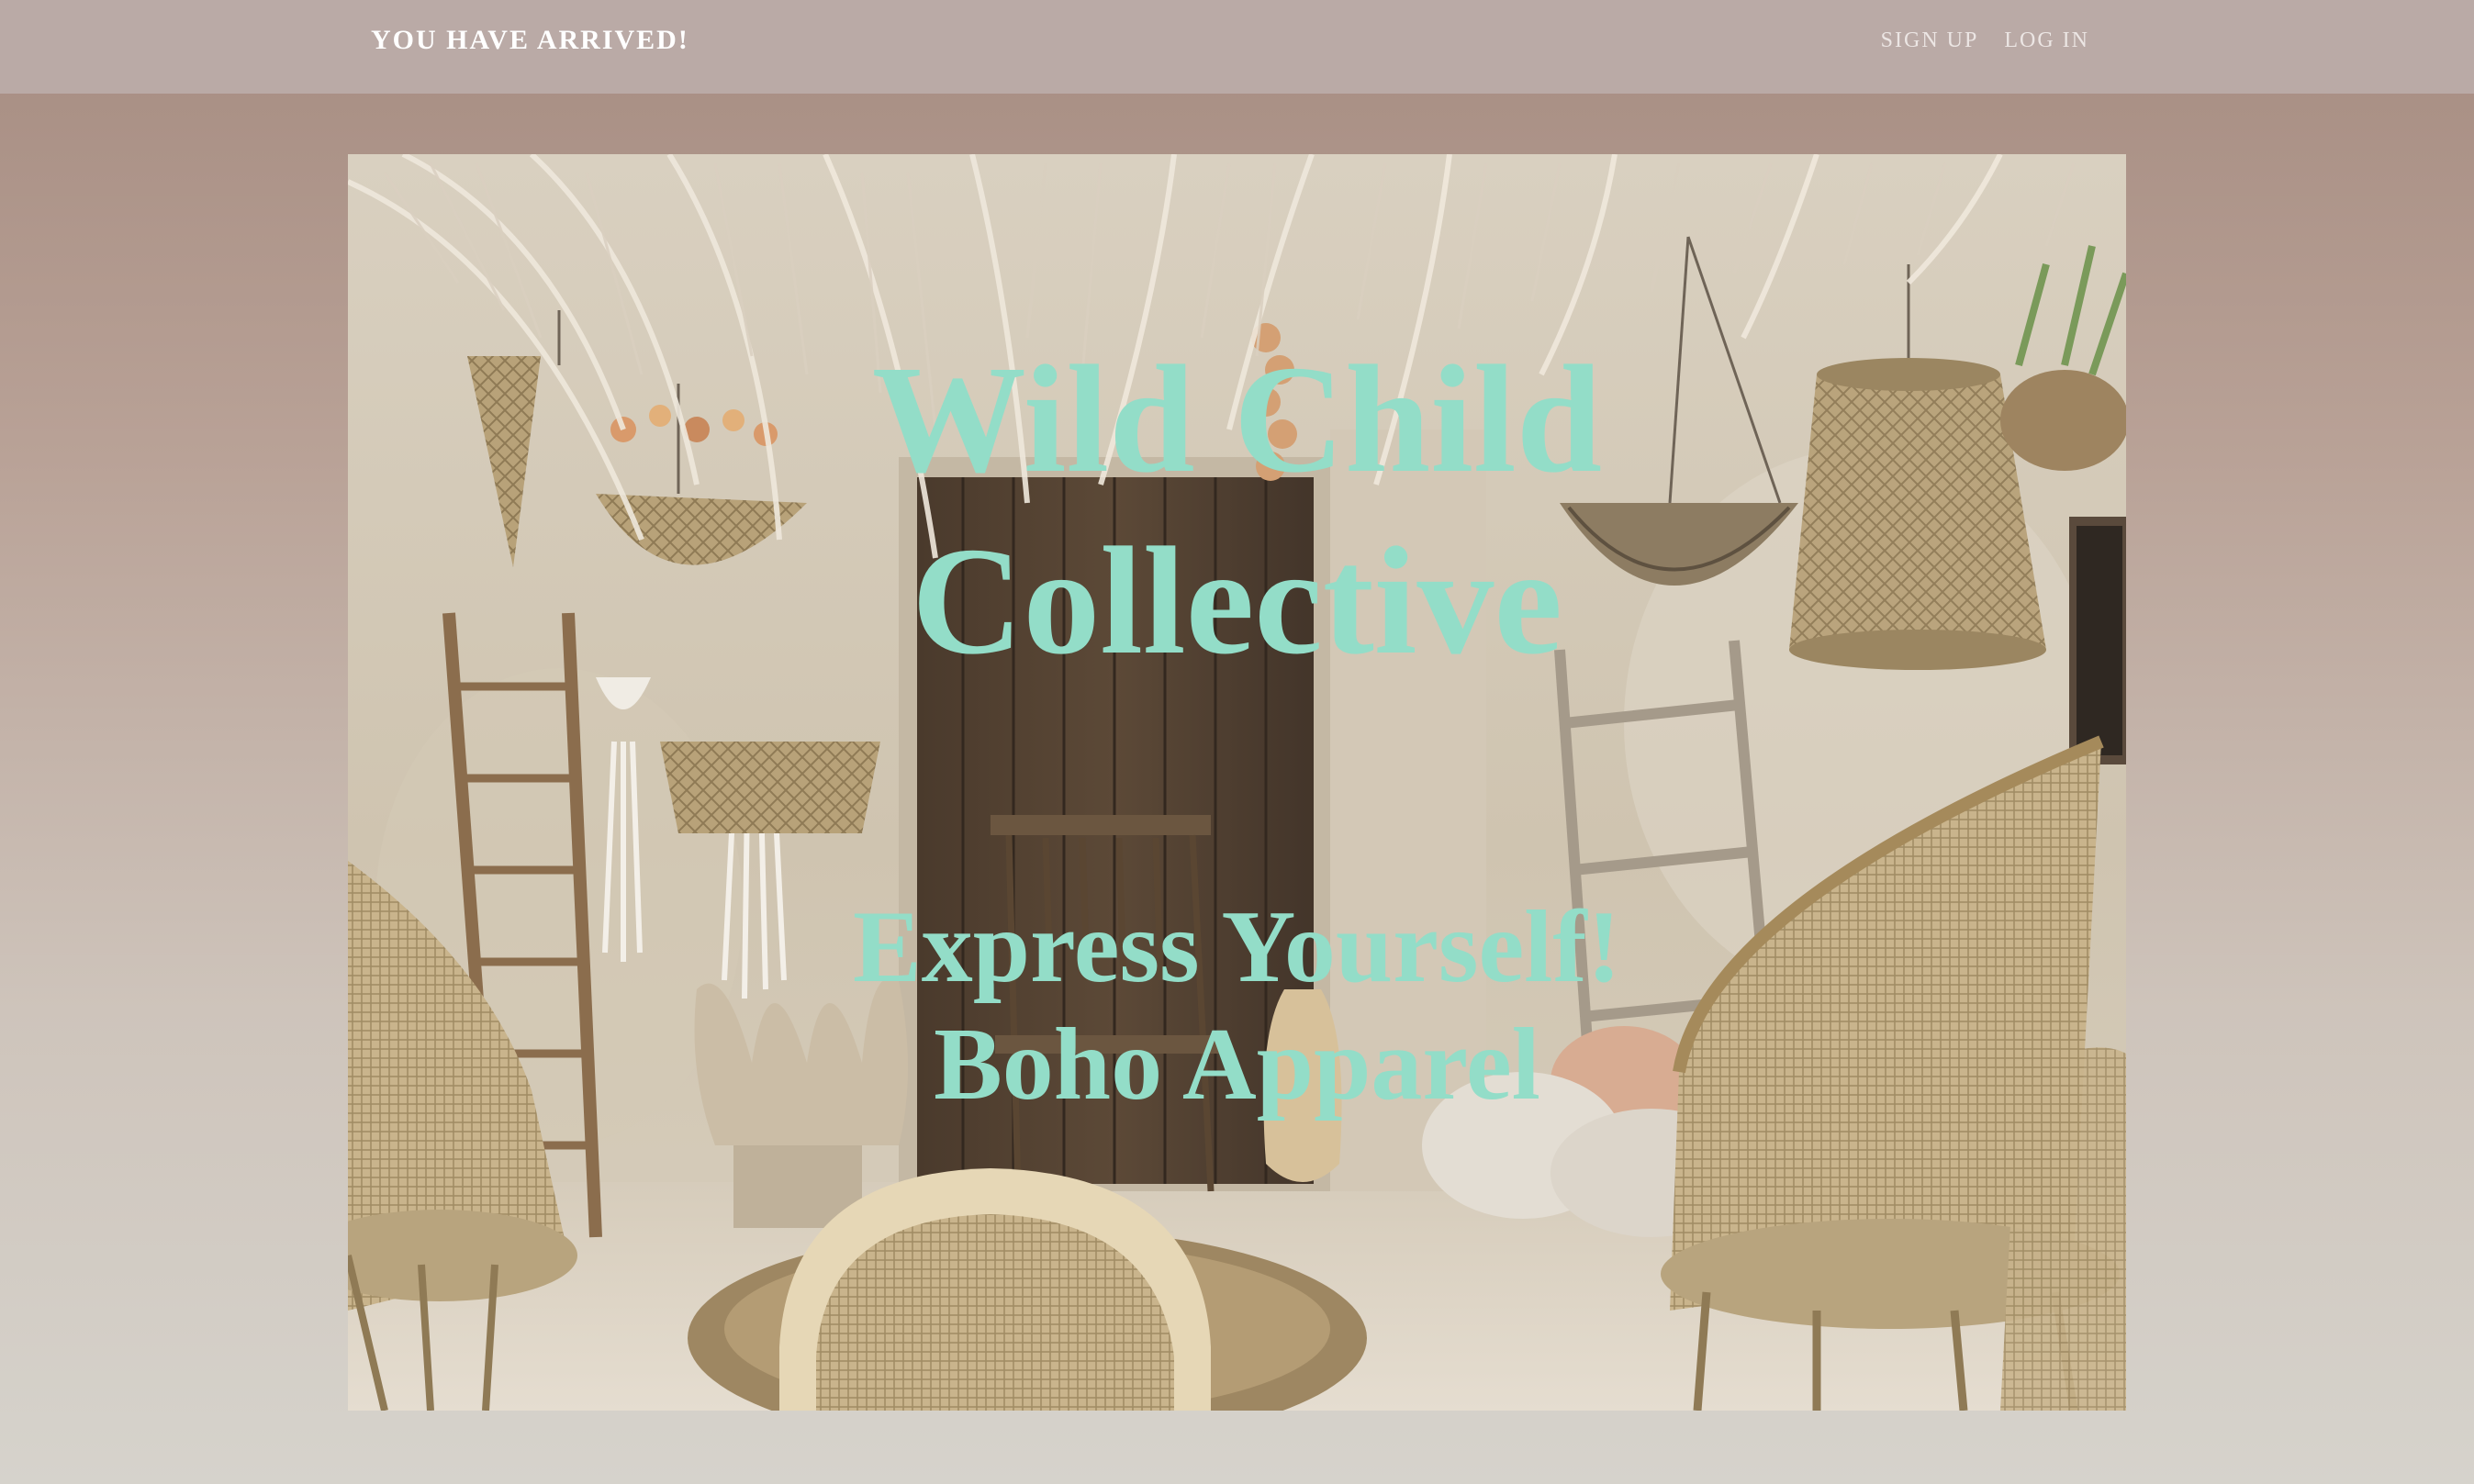  Describe the element at coordinates (1930, 40) in the screenshot. I see `sign-up-link: SIGN UP` at that location.